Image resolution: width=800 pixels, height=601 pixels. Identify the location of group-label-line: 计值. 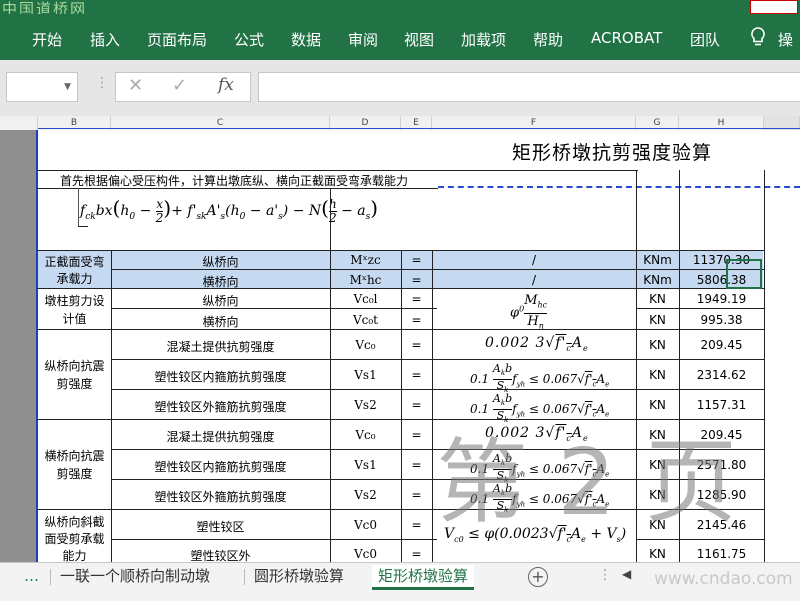
(74, 319).